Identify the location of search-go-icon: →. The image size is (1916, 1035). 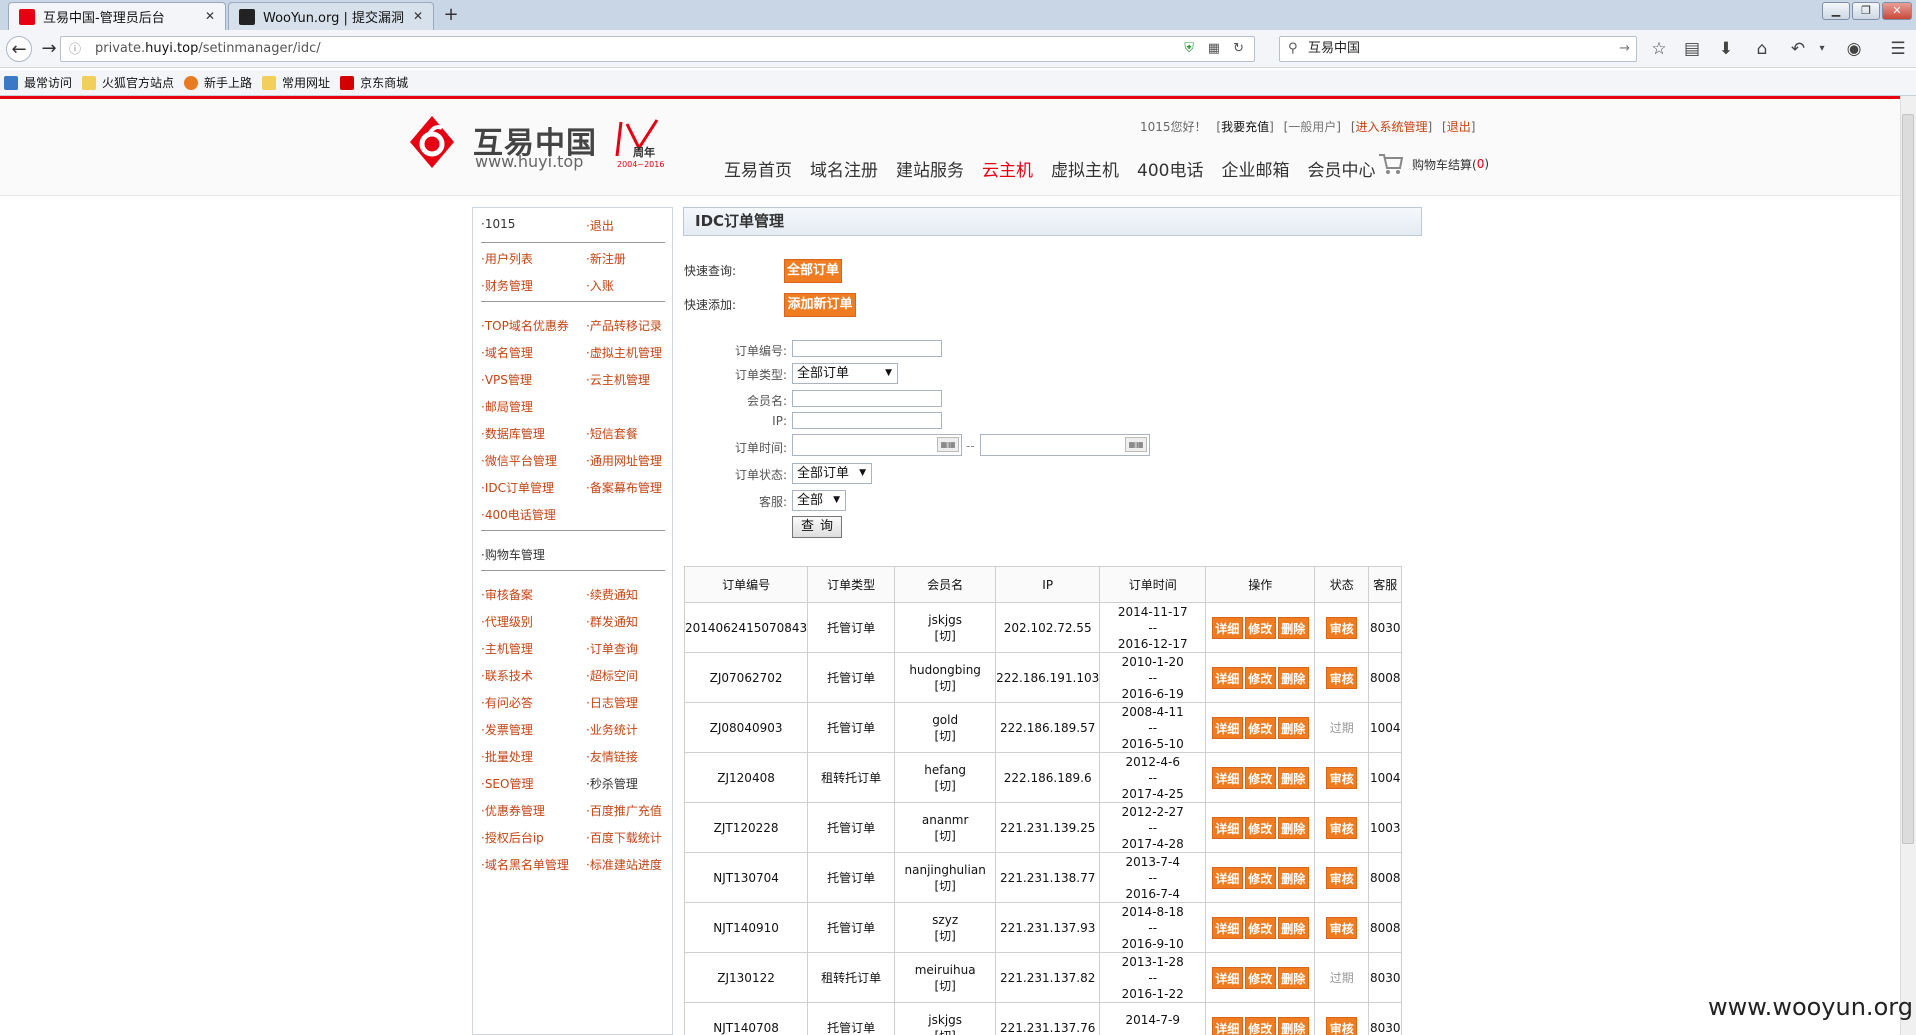
(1624, 49).